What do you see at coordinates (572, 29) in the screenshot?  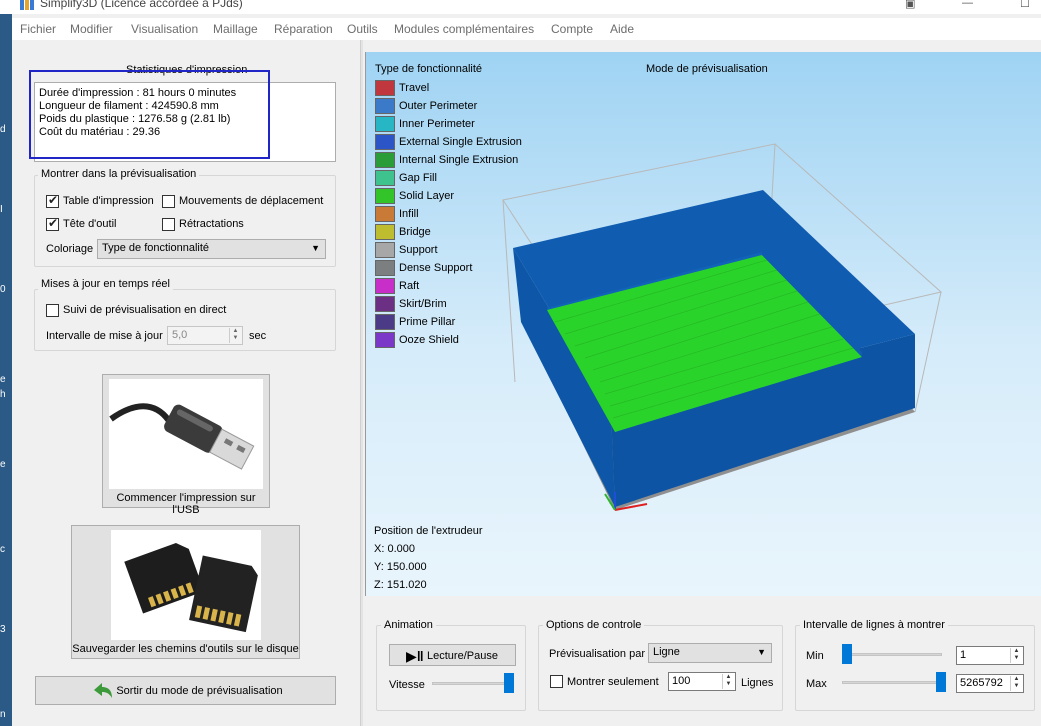 I see `menu-compte: Compte` at bounding box center [572, 29].